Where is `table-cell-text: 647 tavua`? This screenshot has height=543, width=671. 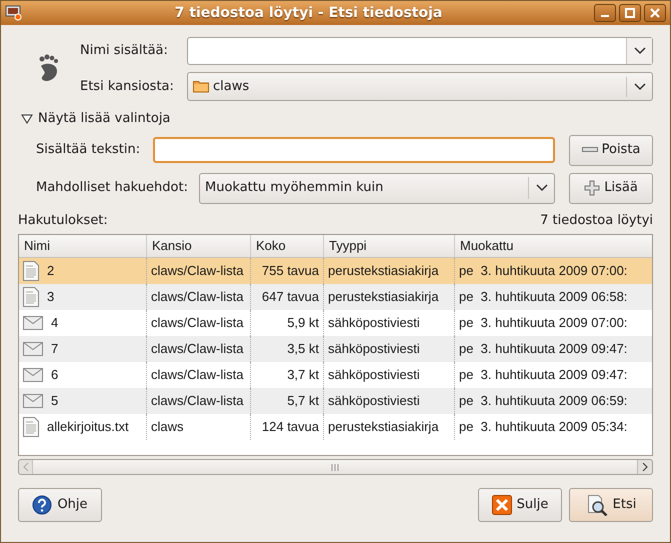
table-cell-text: 647 tavua is located at coordinates (290, 297).